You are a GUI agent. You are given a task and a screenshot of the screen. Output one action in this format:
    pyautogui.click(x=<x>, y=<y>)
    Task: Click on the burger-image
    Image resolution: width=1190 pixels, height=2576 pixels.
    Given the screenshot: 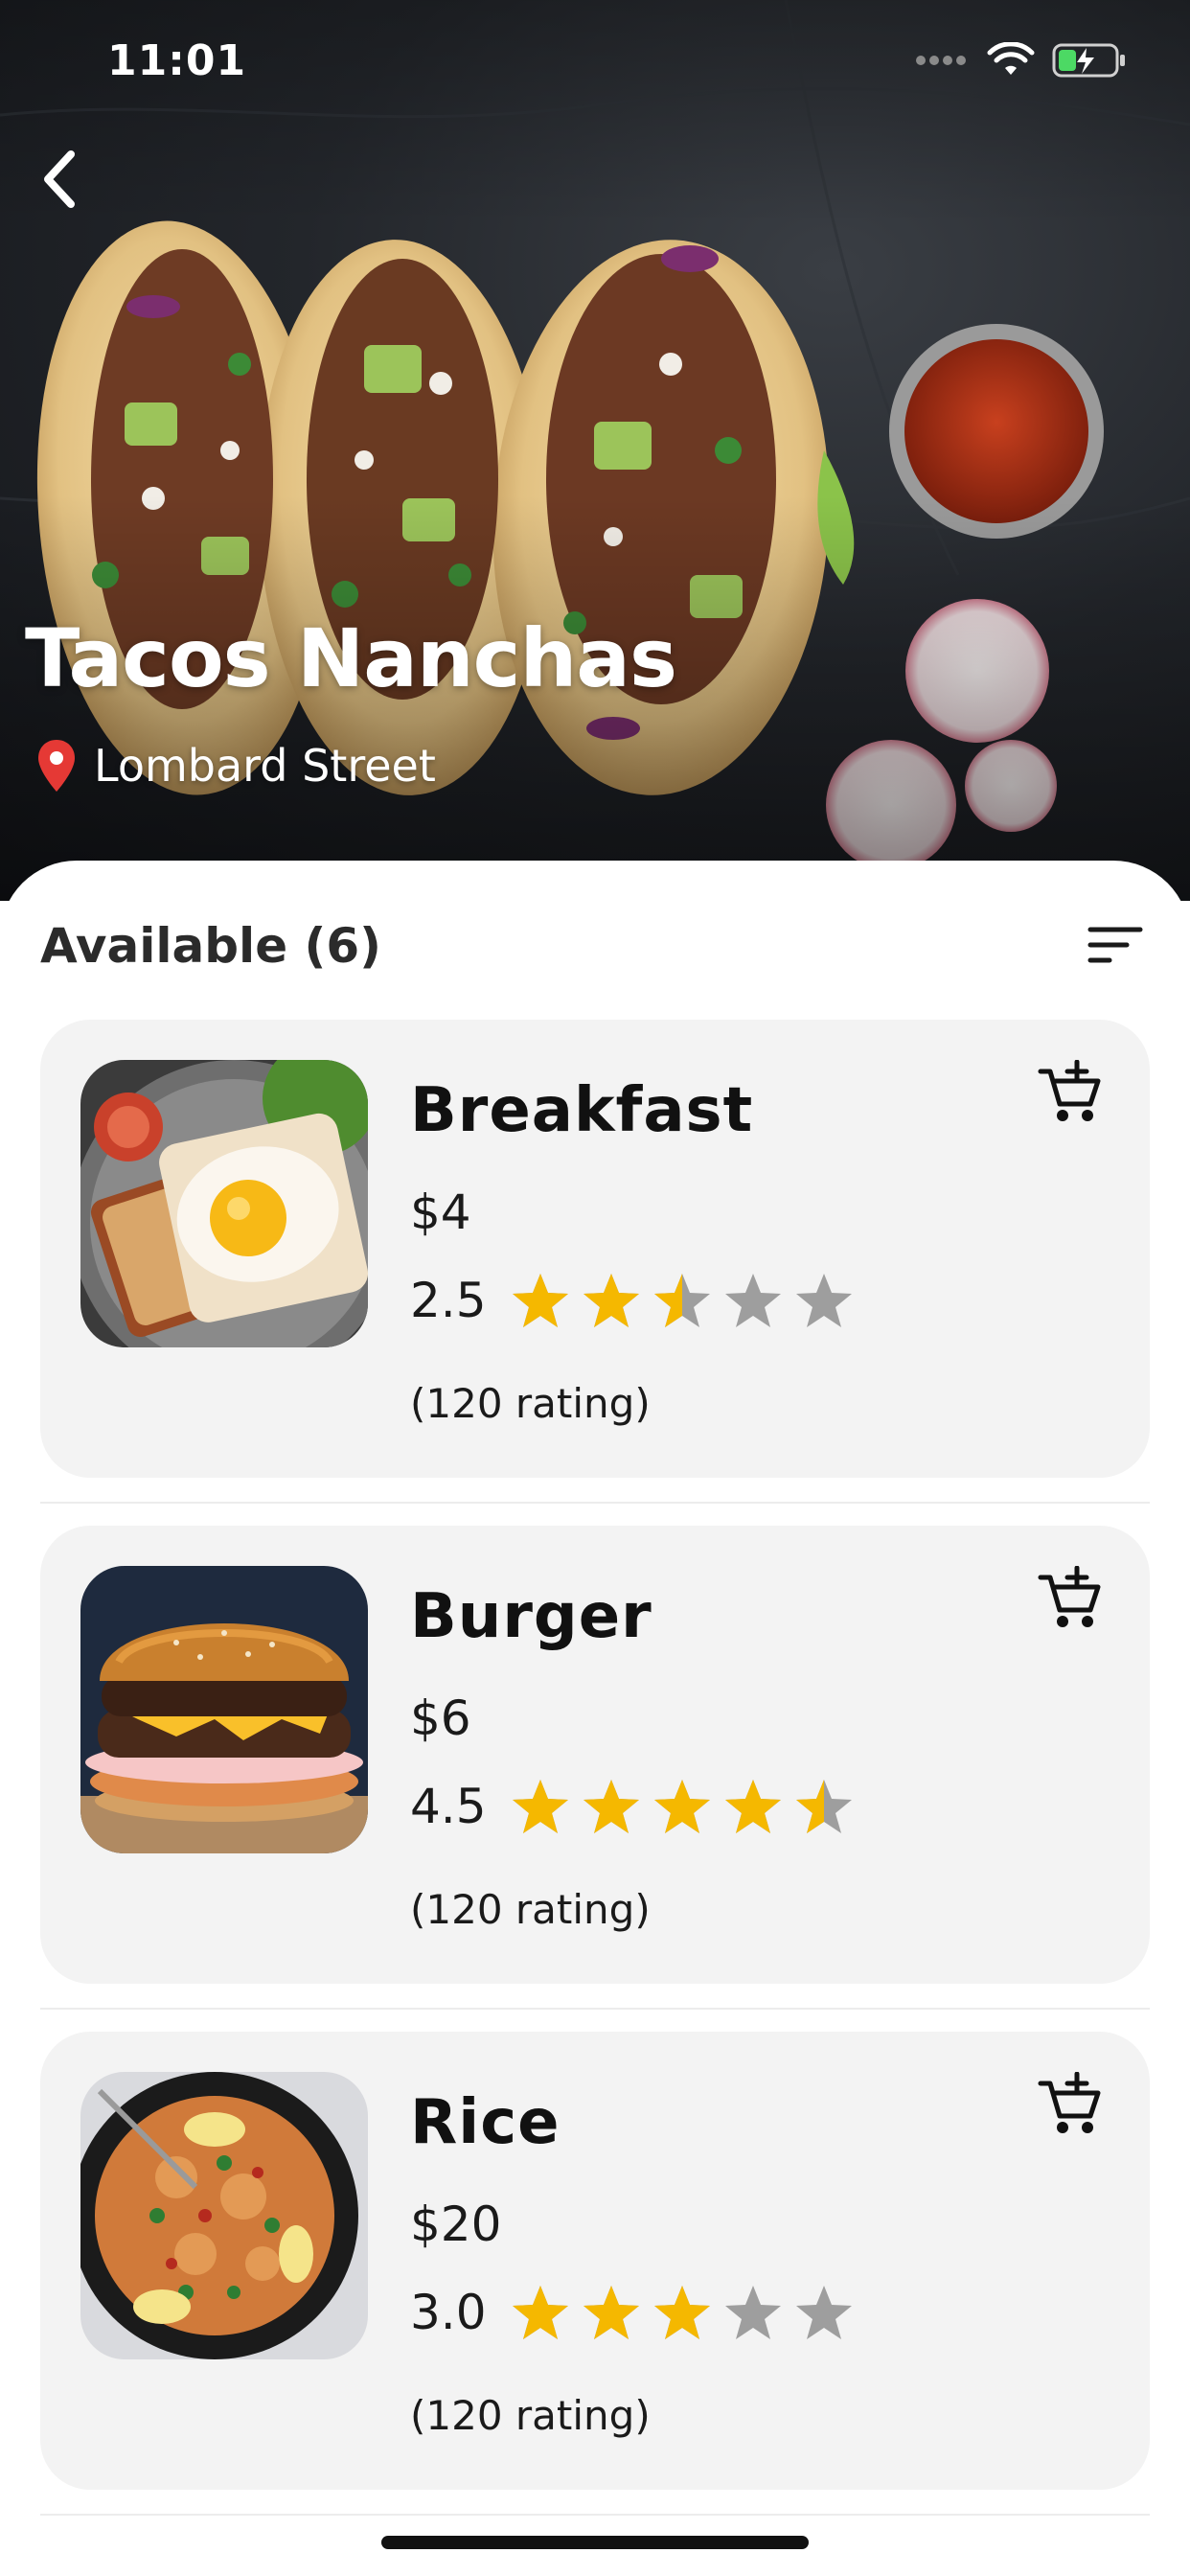 What is the action you would take?
    pyautogui.click(x=224, y=1709)
    